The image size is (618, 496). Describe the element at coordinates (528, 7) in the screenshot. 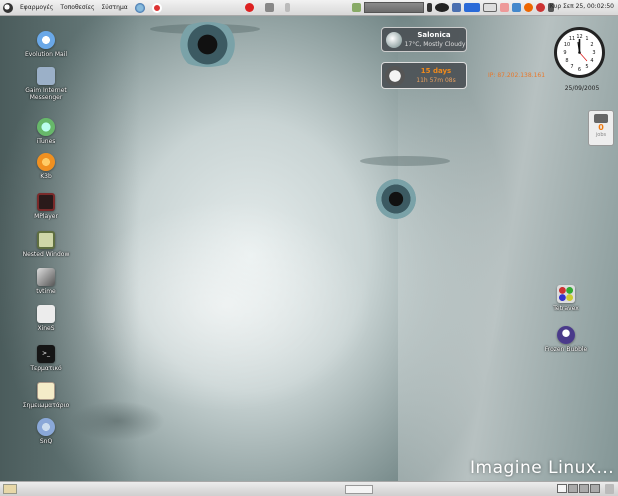

I see `update-icon` at that location.